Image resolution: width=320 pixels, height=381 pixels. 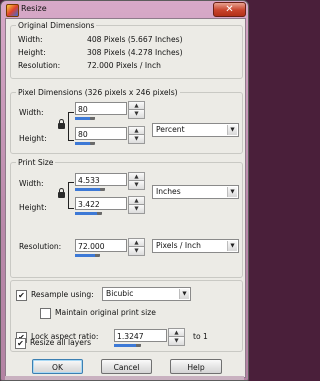 What do you see at coordinates (20, 343) in the screenshot?
I see `resize-all-layers-checkbox: ✔` at bounding box center [20, 343].